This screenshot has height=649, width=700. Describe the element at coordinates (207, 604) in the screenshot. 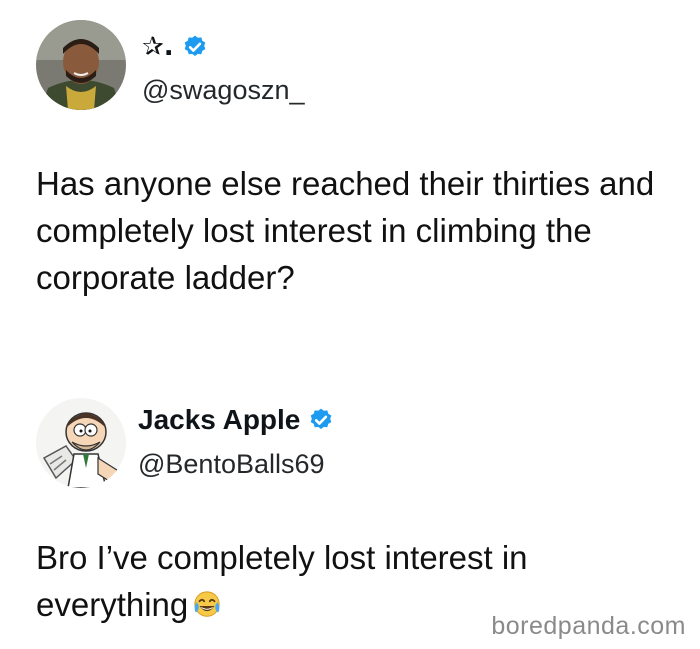

I see `tears-of-joy-emoji-icon` at that location.